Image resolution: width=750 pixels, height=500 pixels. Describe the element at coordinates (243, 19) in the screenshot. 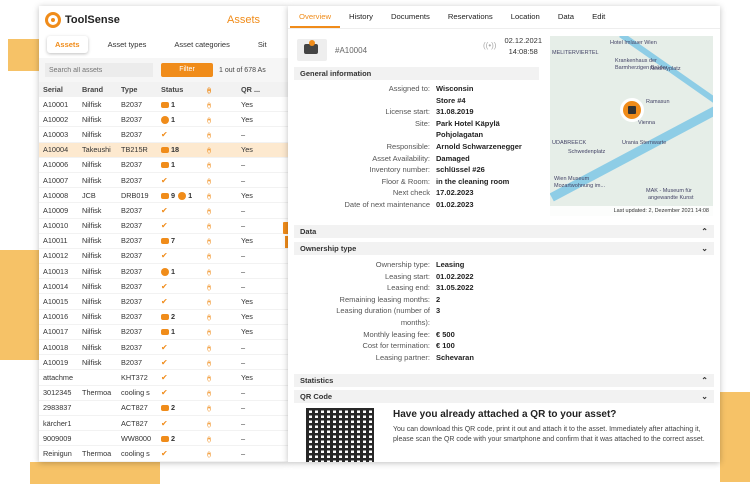

I see `panel-title: Assets` at that location.